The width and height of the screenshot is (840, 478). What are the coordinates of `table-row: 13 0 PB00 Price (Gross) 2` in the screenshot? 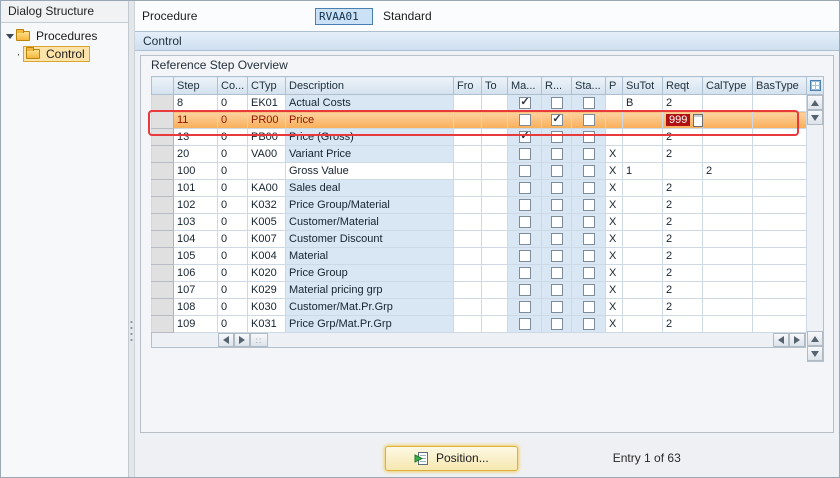 It's located at (479, 137).